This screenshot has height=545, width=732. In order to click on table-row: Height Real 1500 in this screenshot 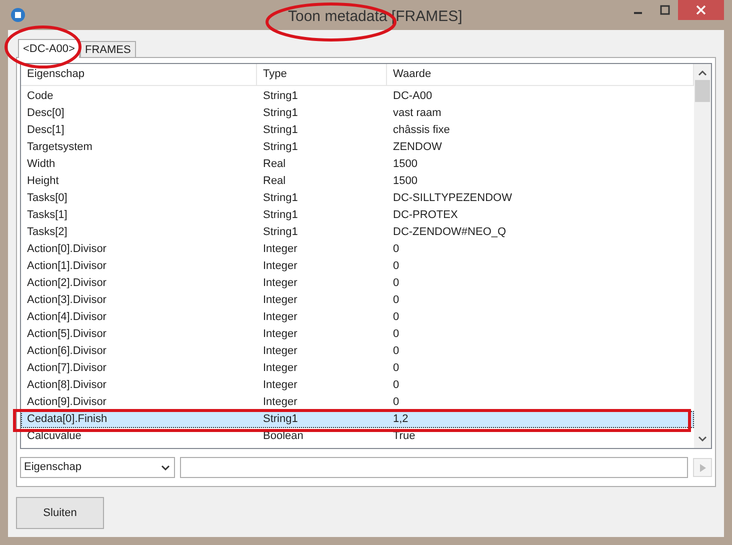, I will do `click(357, 181)`.